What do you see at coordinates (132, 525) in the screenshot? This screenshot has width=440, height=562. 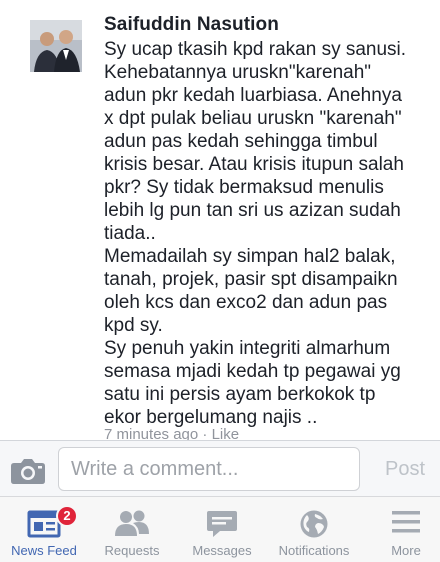 I see `friend-requests-icon` at bounding box center [132, 525].